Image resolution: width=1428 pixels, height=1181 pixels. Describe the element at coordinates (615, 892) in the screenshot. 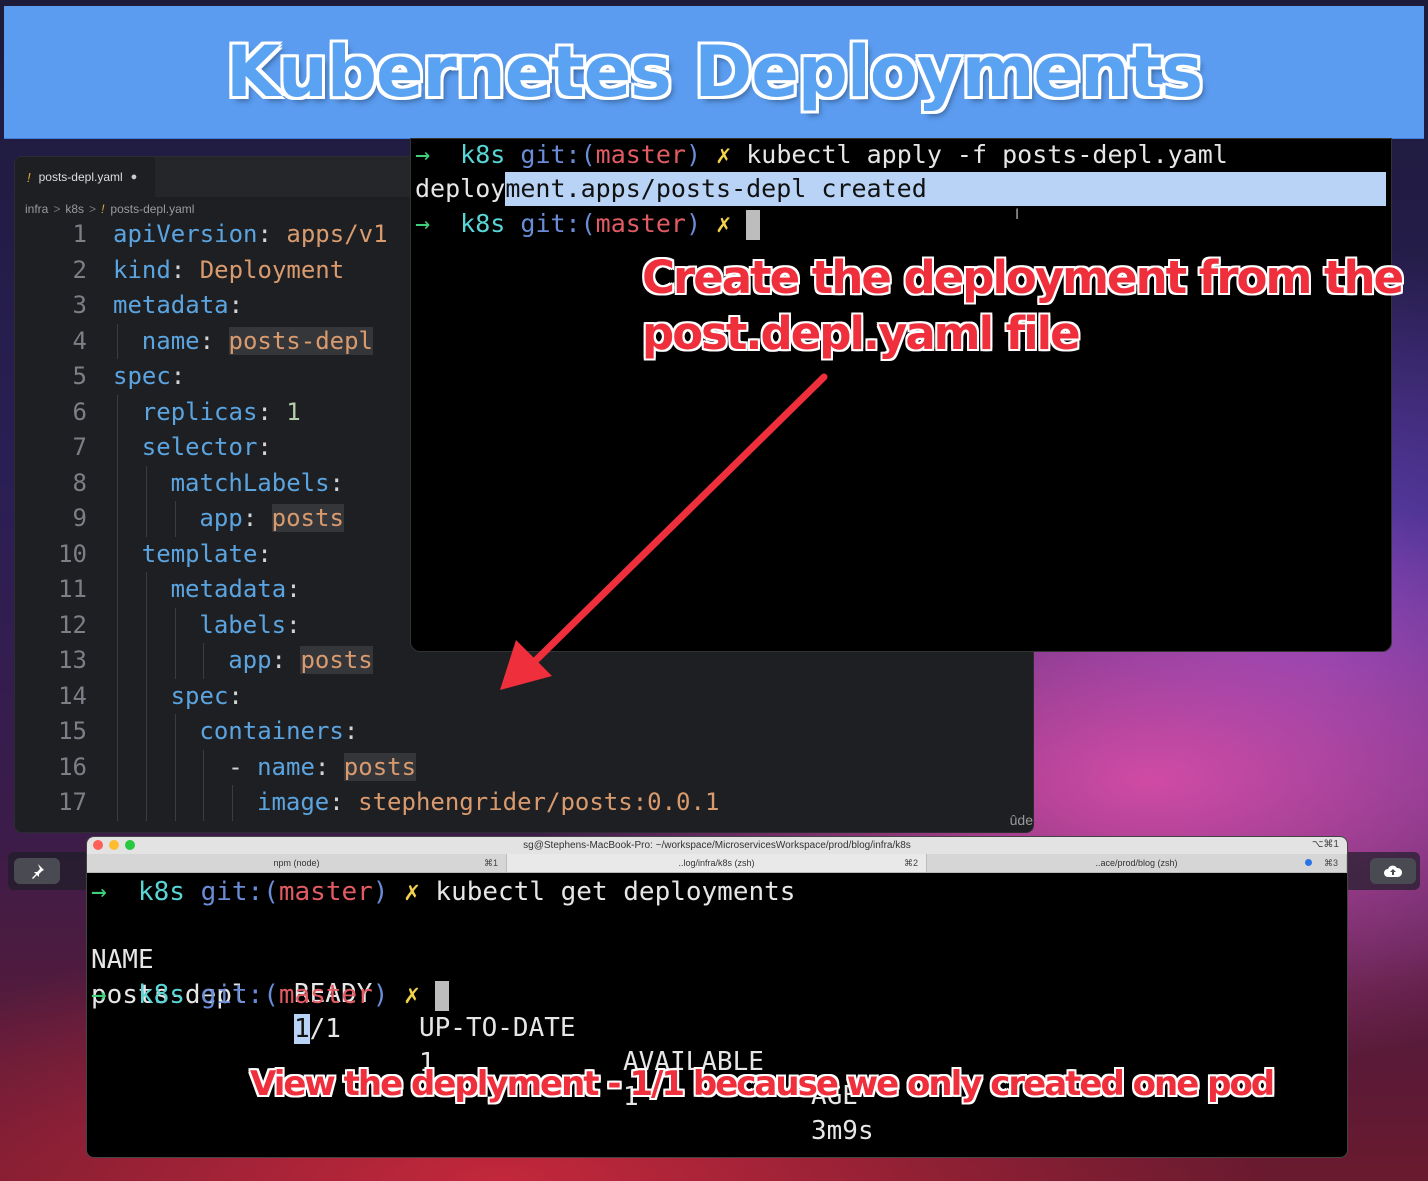

I see `terminal-command: kubectl get deployments` at that location.